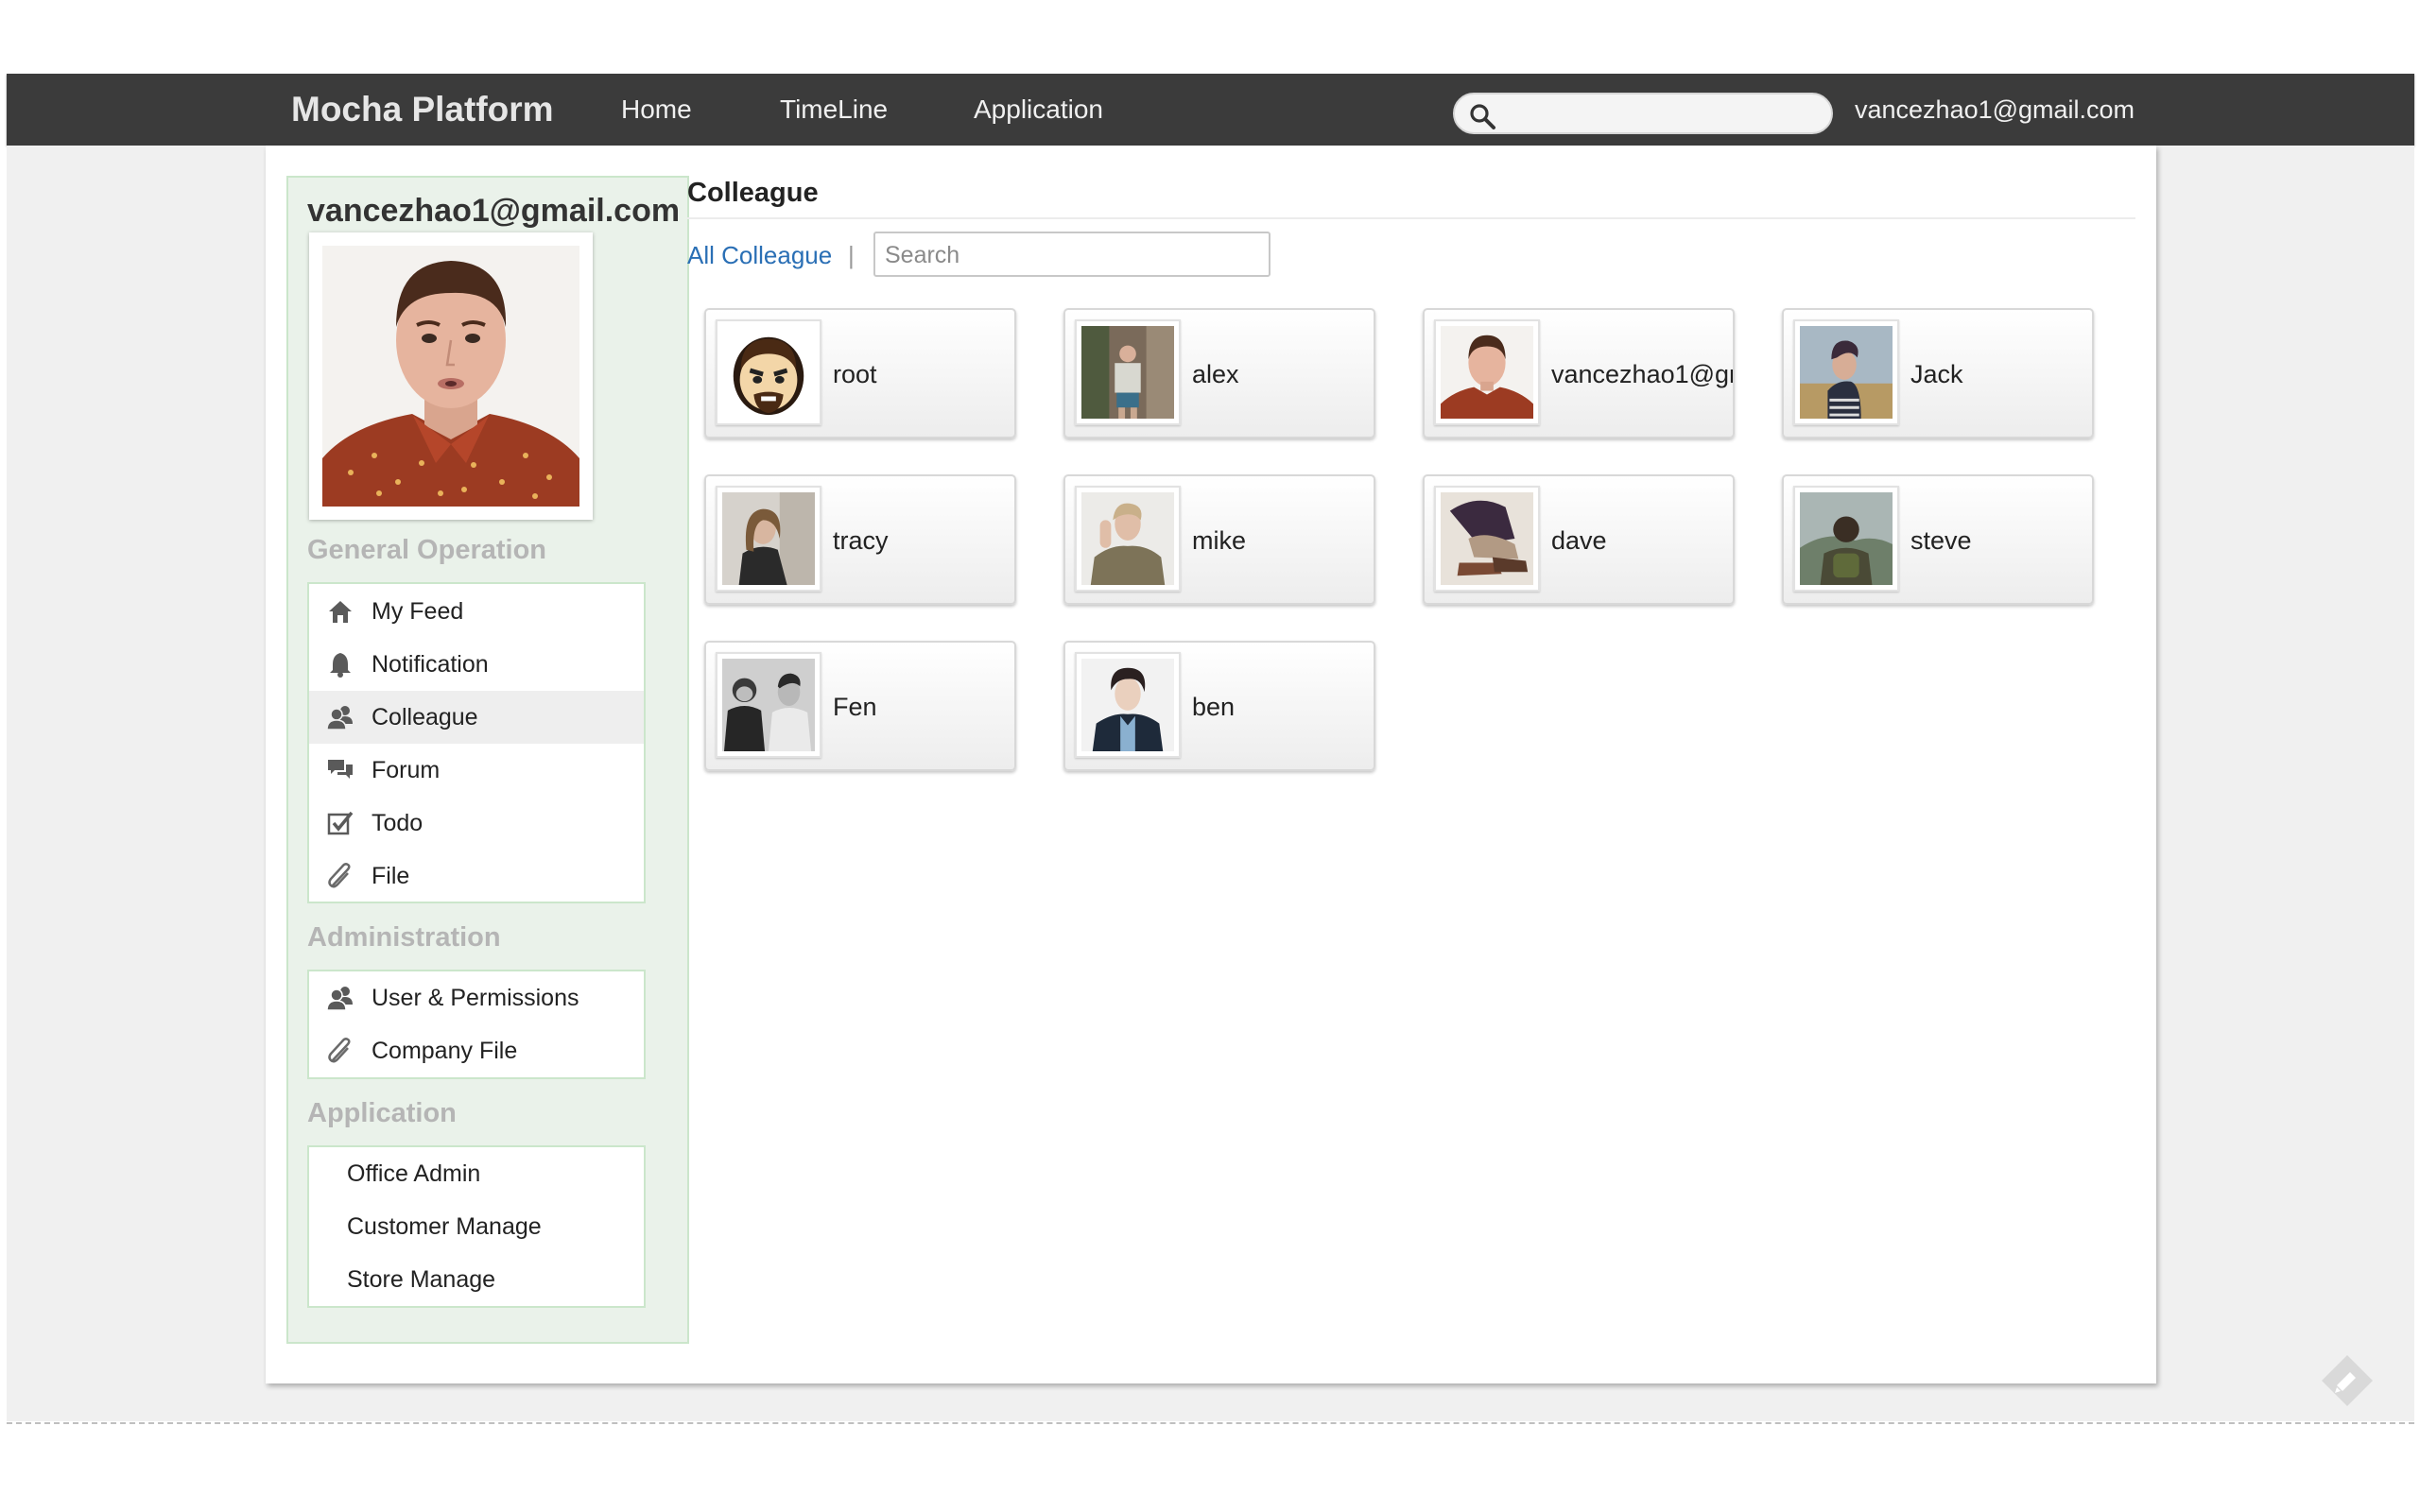  I want to click on sidebar-item-label: Store Manage, so click(421, 1279).